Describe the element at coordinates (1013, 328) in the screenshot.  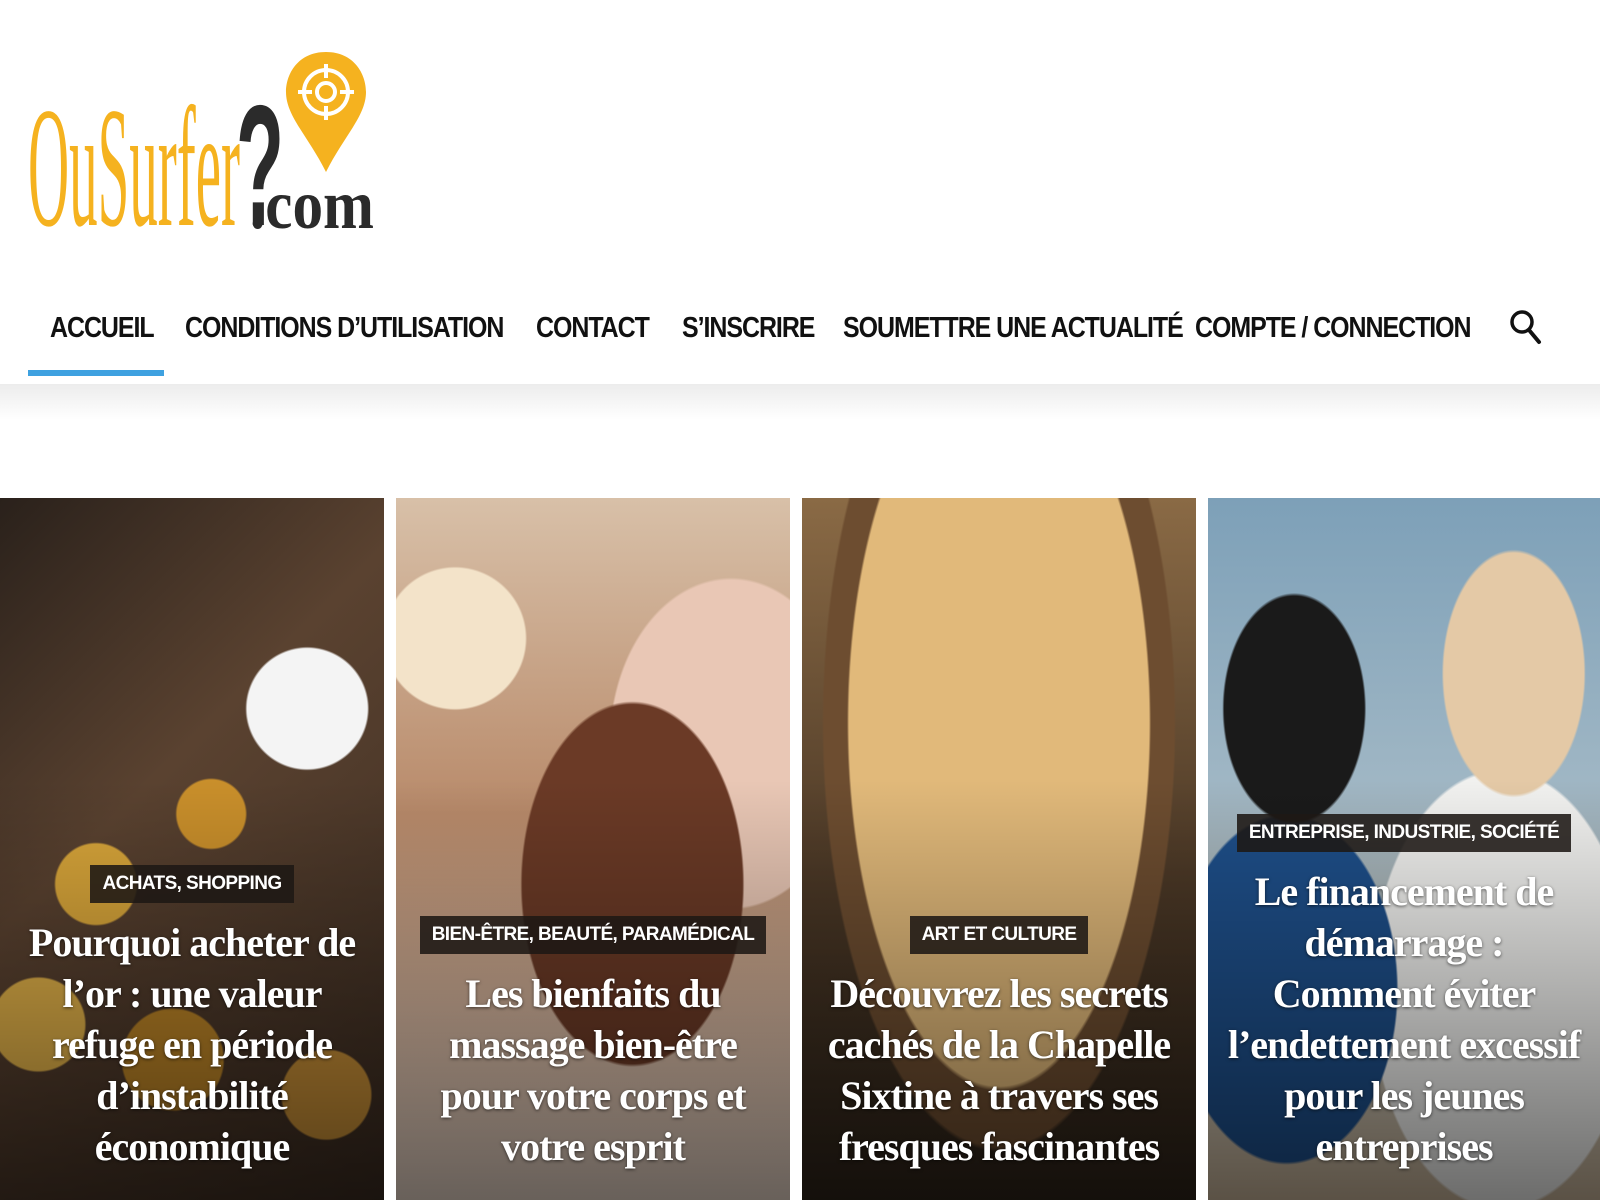
I see `nav-item-soumettre: SOUMETTRE UNE ACTUALITÉ` at that location.